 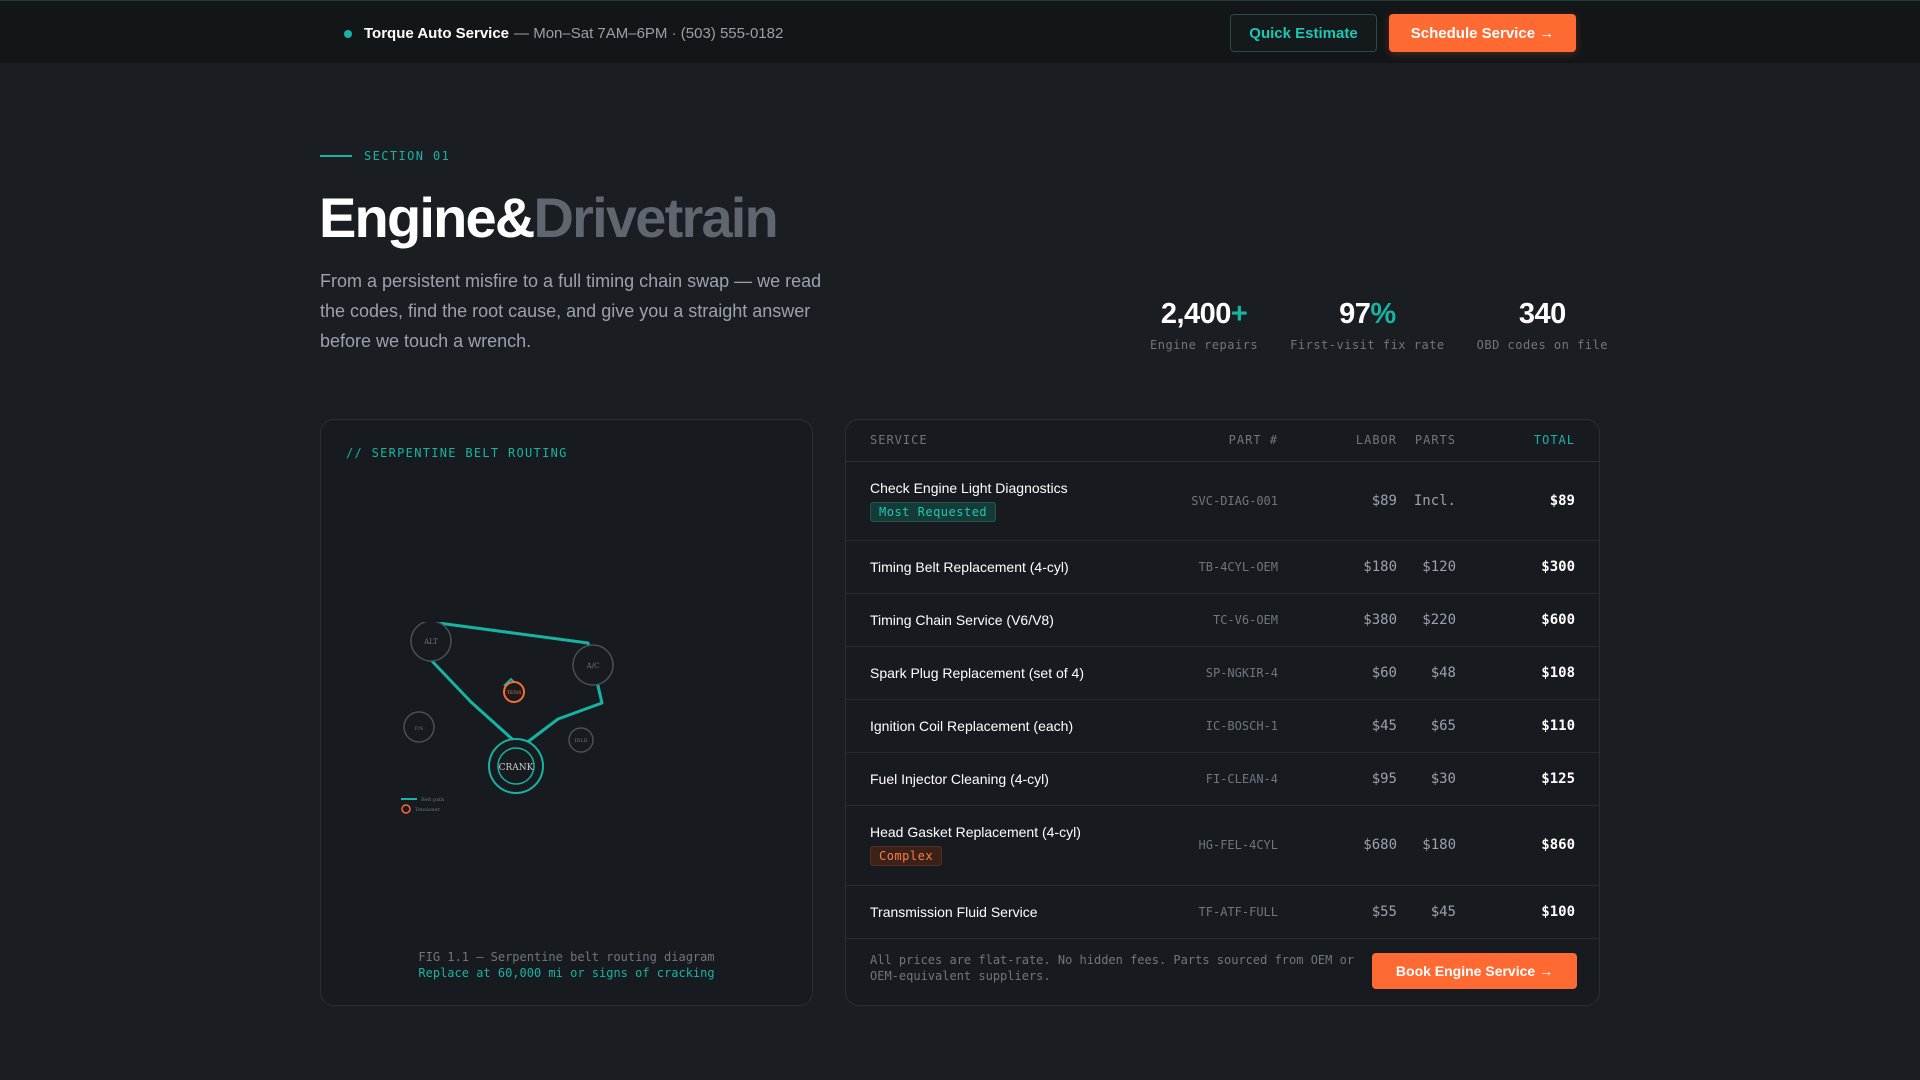 I want to click on pulley-crank: CRANK, so click(x=516, y=766).